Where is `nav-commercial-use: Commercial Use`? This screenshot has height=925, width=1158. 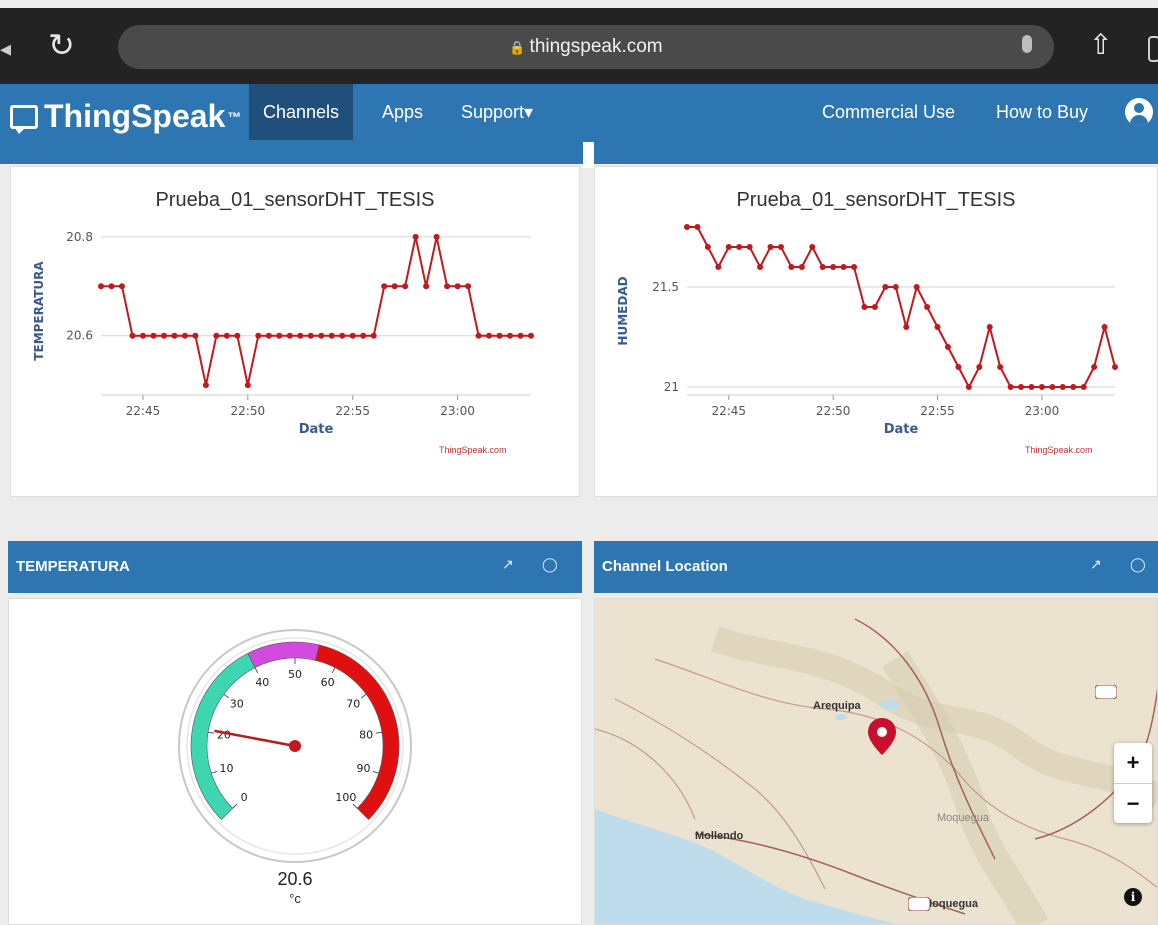
nav-commercial-use: Commercial Use is located at coordinates (888, 112).